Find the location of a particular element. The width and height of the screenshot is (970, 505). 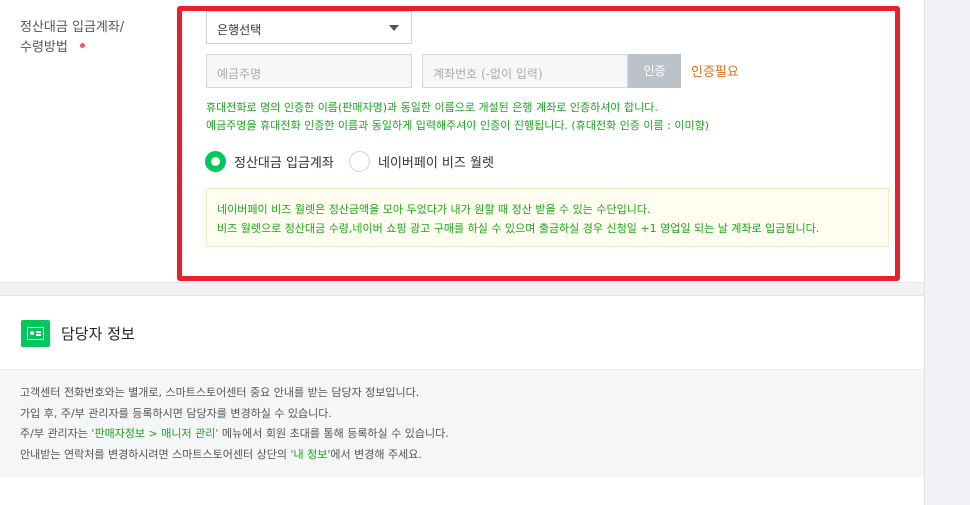

radio-unchecked-icon is located at coordinates (359, 161).